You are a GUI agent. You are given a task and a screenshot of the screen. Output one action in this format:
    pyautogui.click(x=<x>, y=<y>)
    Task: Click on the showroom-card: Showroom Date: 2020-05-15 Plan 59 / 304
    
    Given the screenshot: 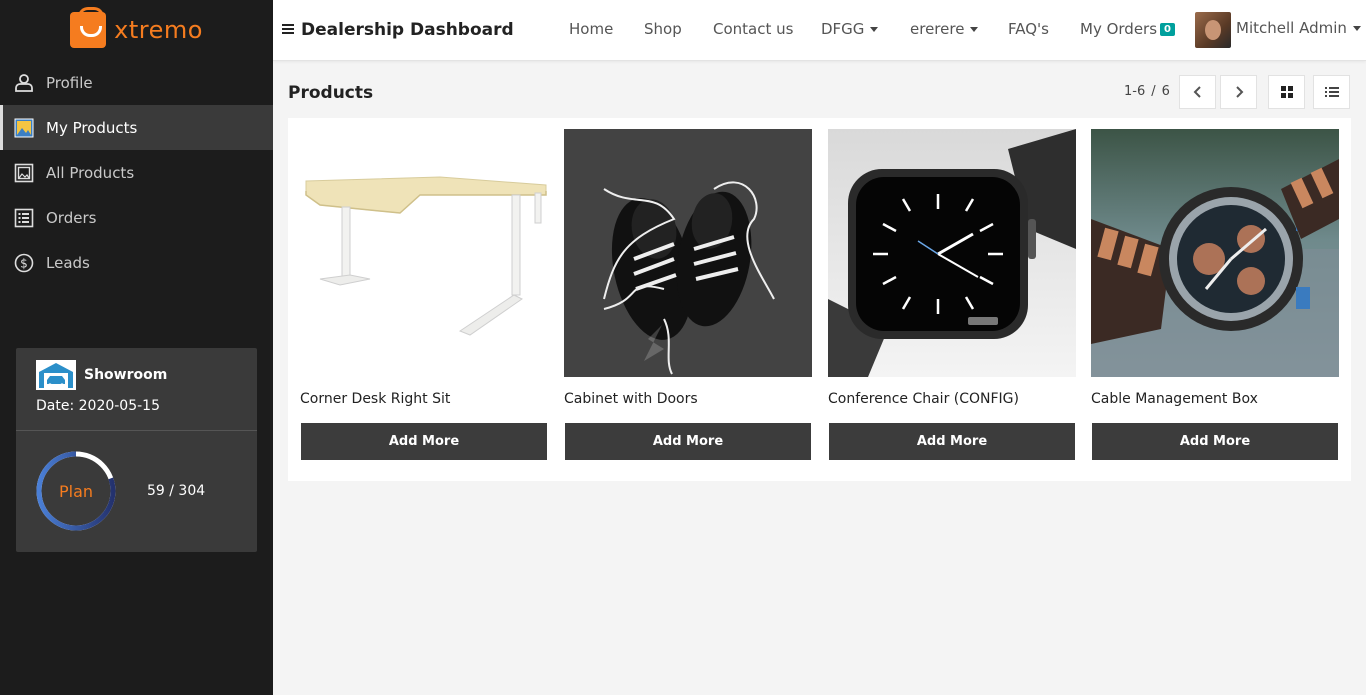 What is the action you would take?
    pyautogui.click(x=136, y=450)
    